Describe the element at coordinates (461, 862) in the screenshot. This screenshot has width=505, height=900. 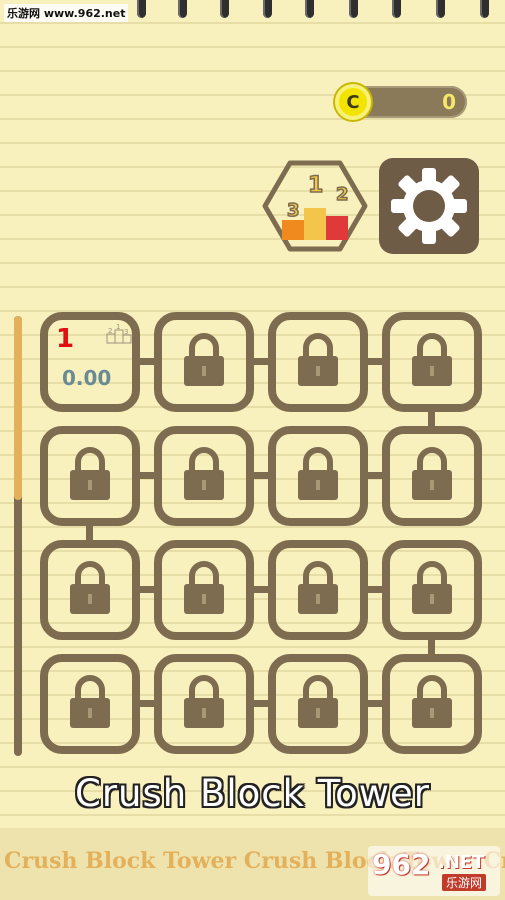
I see `badge-suffix: .NET` at that location.